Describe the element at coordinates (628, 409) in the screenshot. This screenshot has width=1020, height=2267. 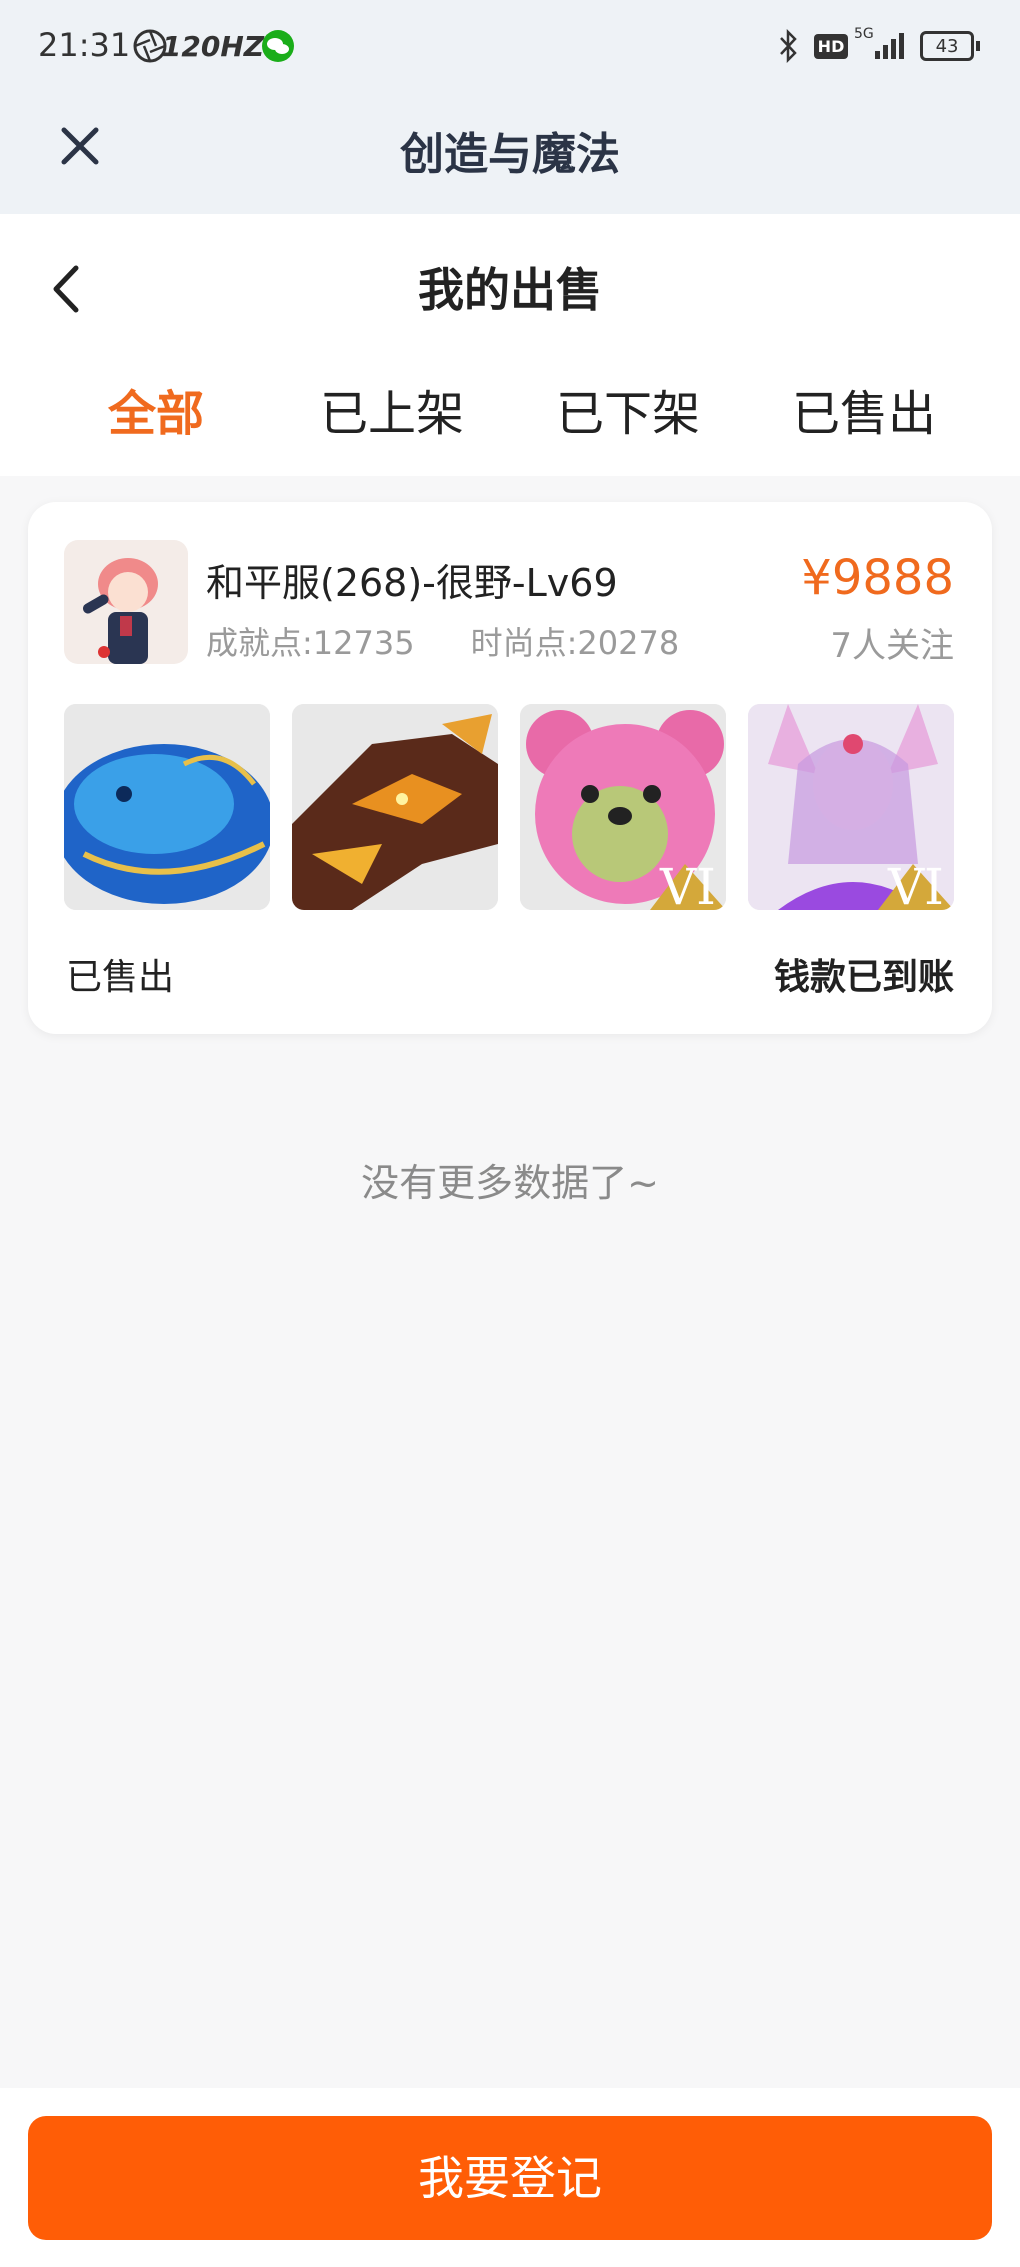
I see `tab-delisted: 已下架` at that location.